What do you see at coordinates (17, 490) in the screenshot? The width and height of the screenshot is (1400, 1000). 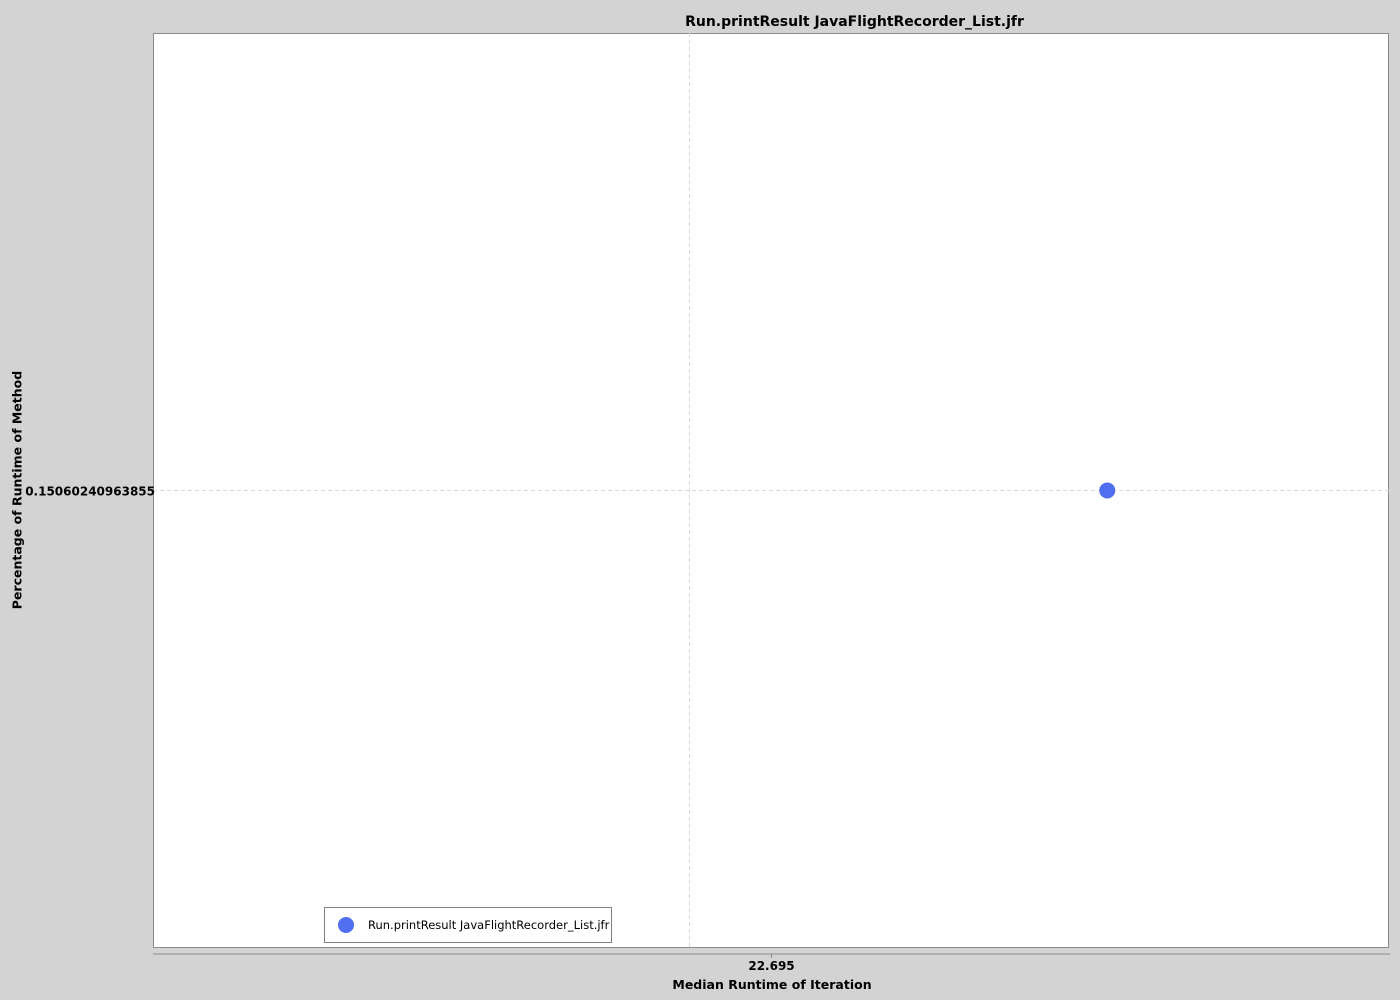 I see `y-axis-label: Percentage of Runtime of Method` at bounding box center [17, 490].